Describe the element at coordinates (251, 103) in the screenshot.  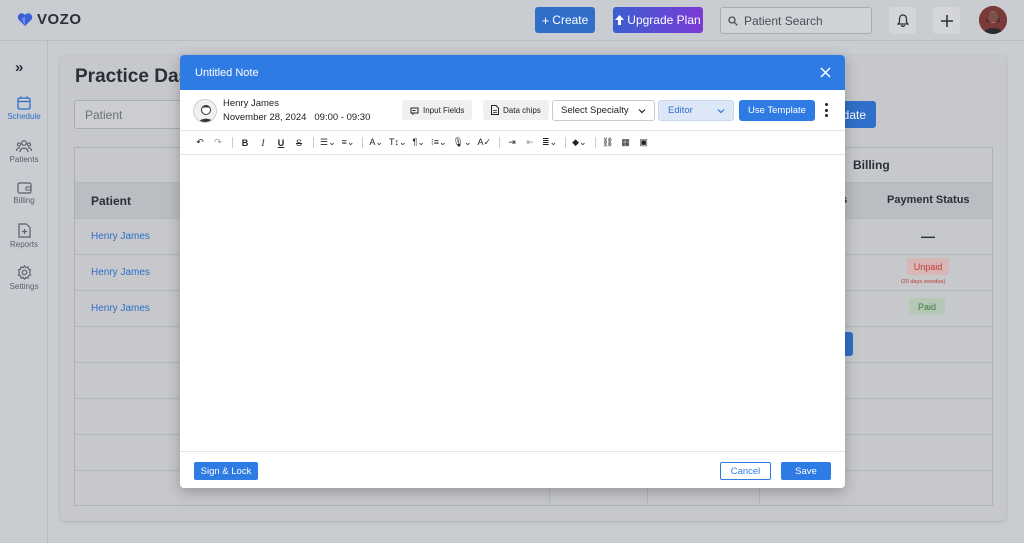
I see `patient-name: Henry James` at that location.